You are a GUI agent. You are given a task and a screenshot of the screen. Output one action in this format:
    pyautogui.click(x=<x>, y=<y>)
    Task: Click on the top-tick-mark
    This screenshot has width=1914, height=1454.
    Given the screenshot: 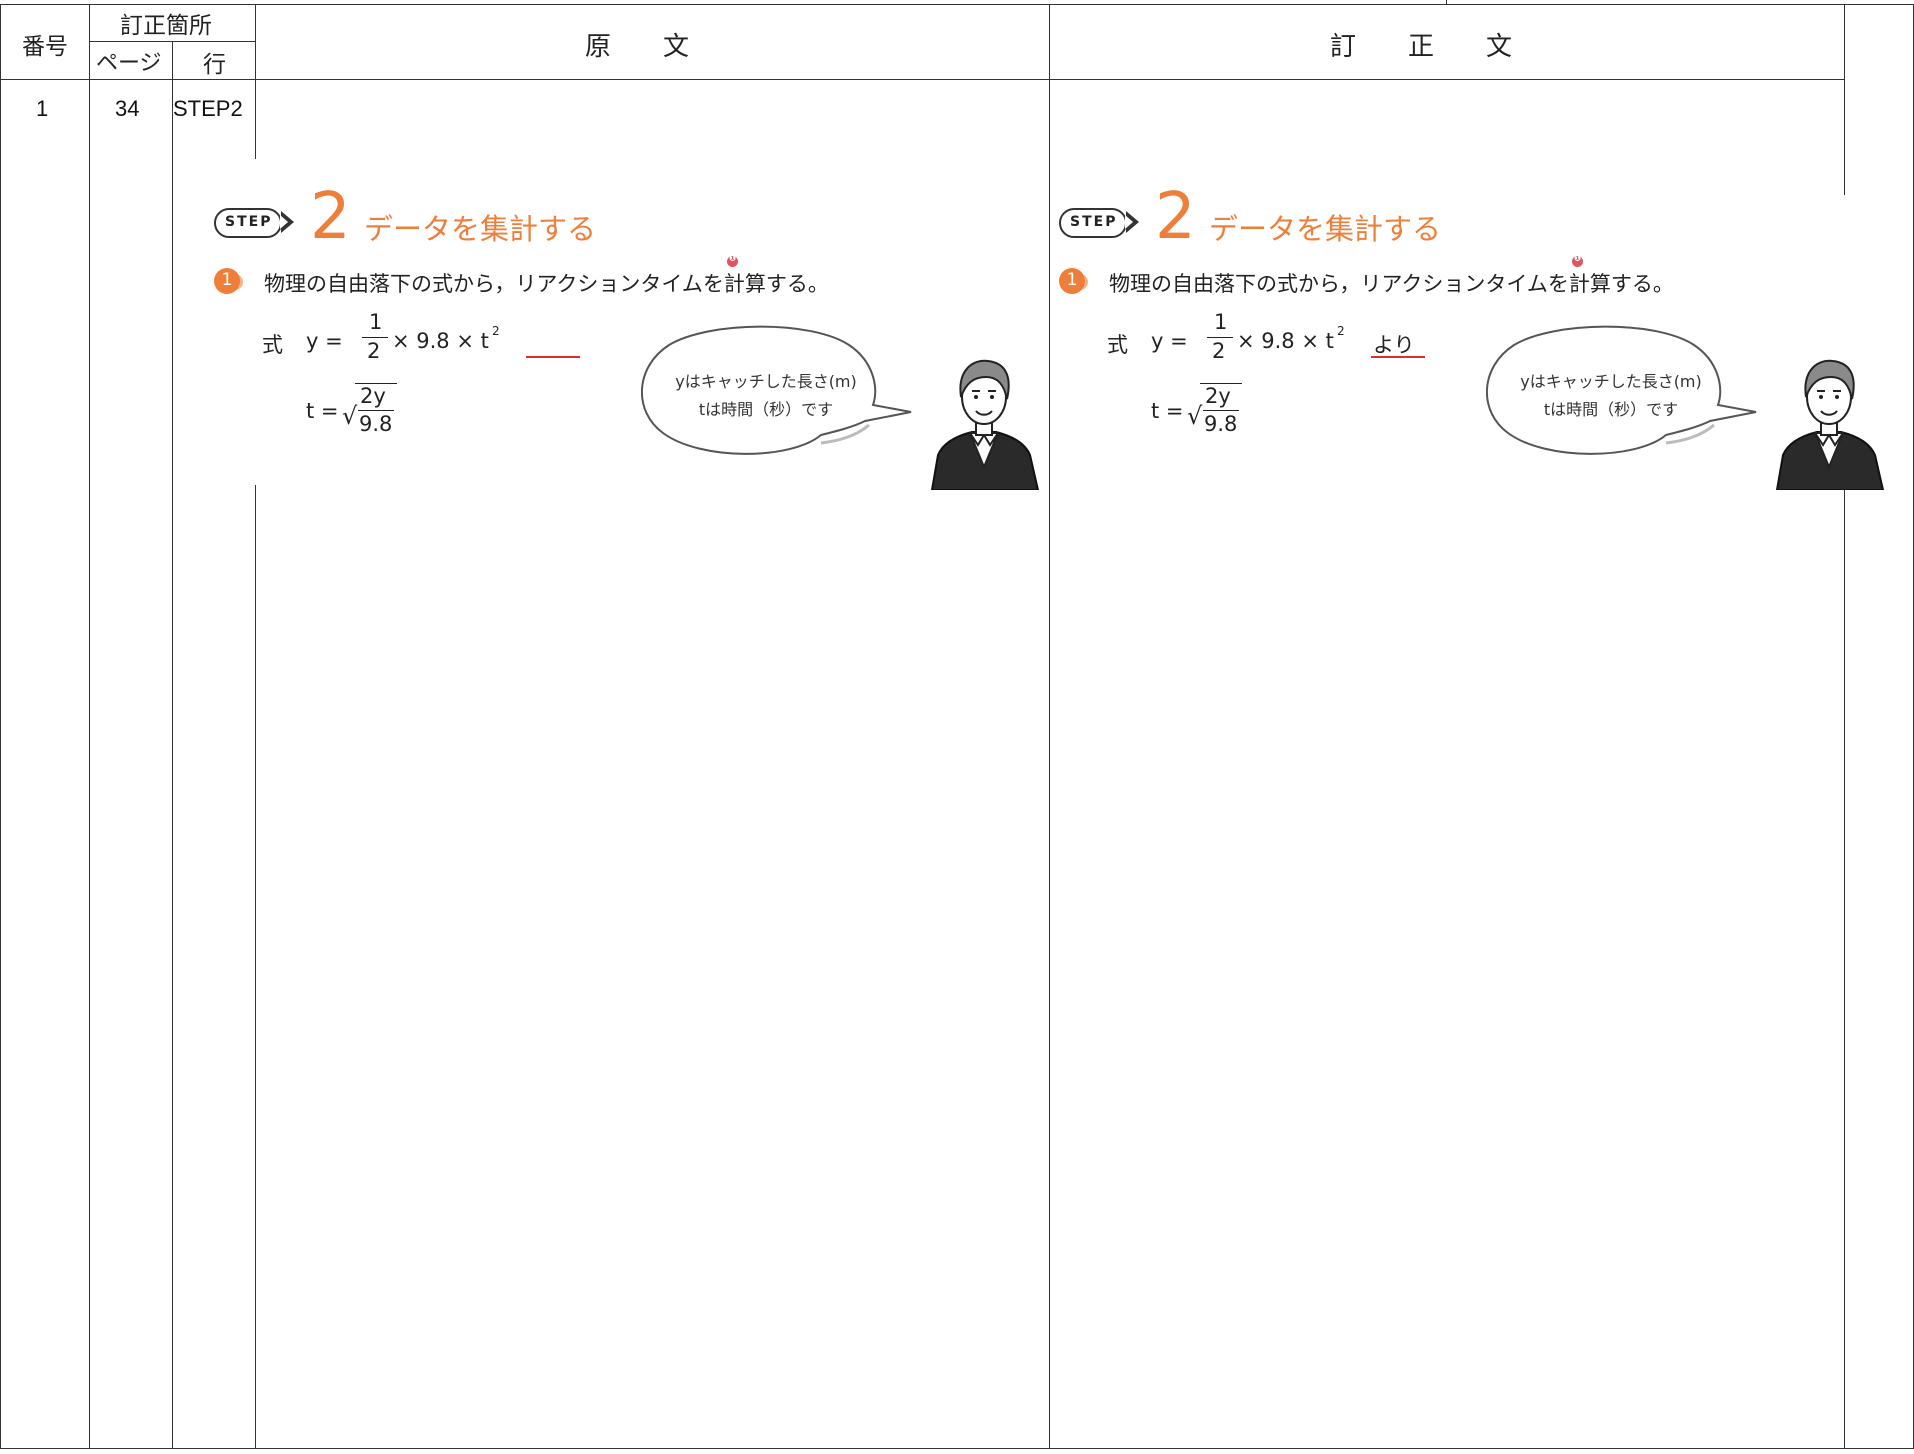 What is the action you would take?
    pyautogui.click(x=1446, y=2)
    